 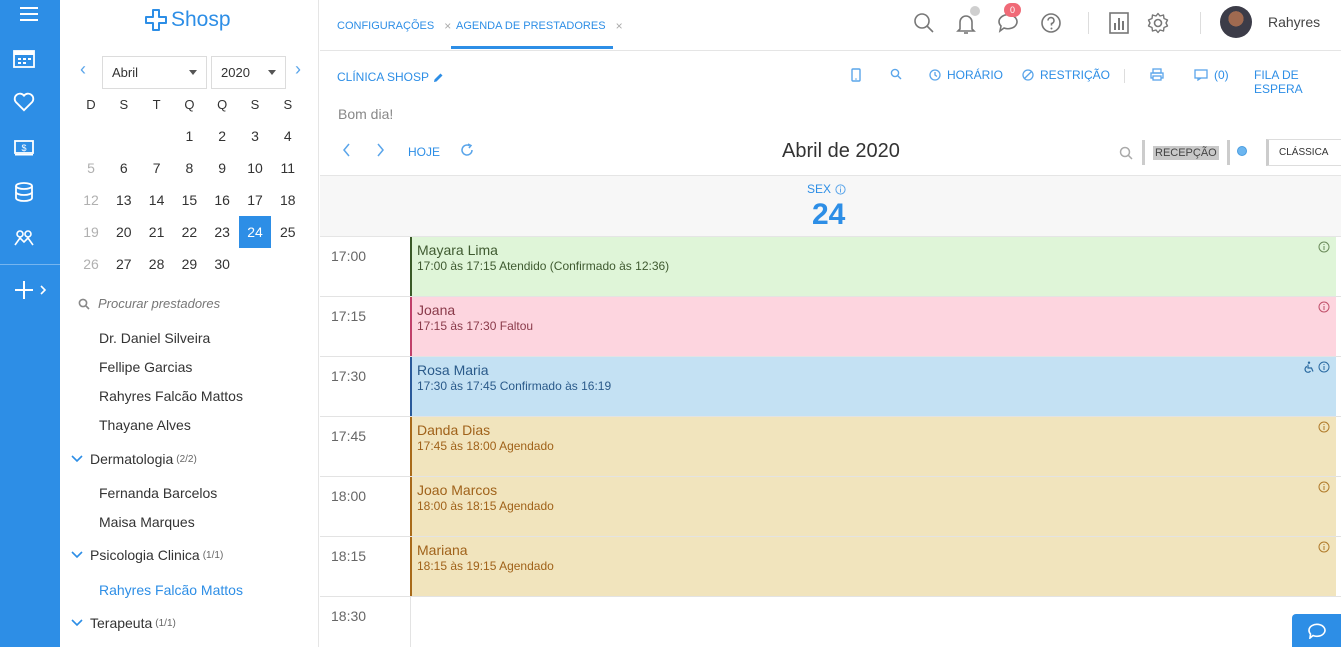 What do you see at coordinates (24, 238) in the screenshot?
I see `crm-icon` at bounding box center [24, 238].